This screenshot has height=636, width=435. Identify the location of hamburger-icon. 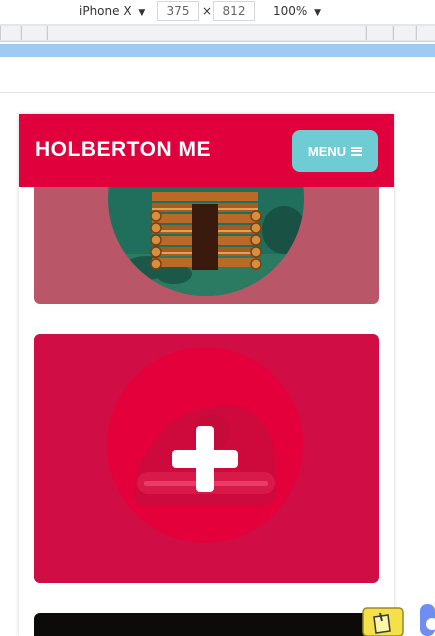
(357, 151).